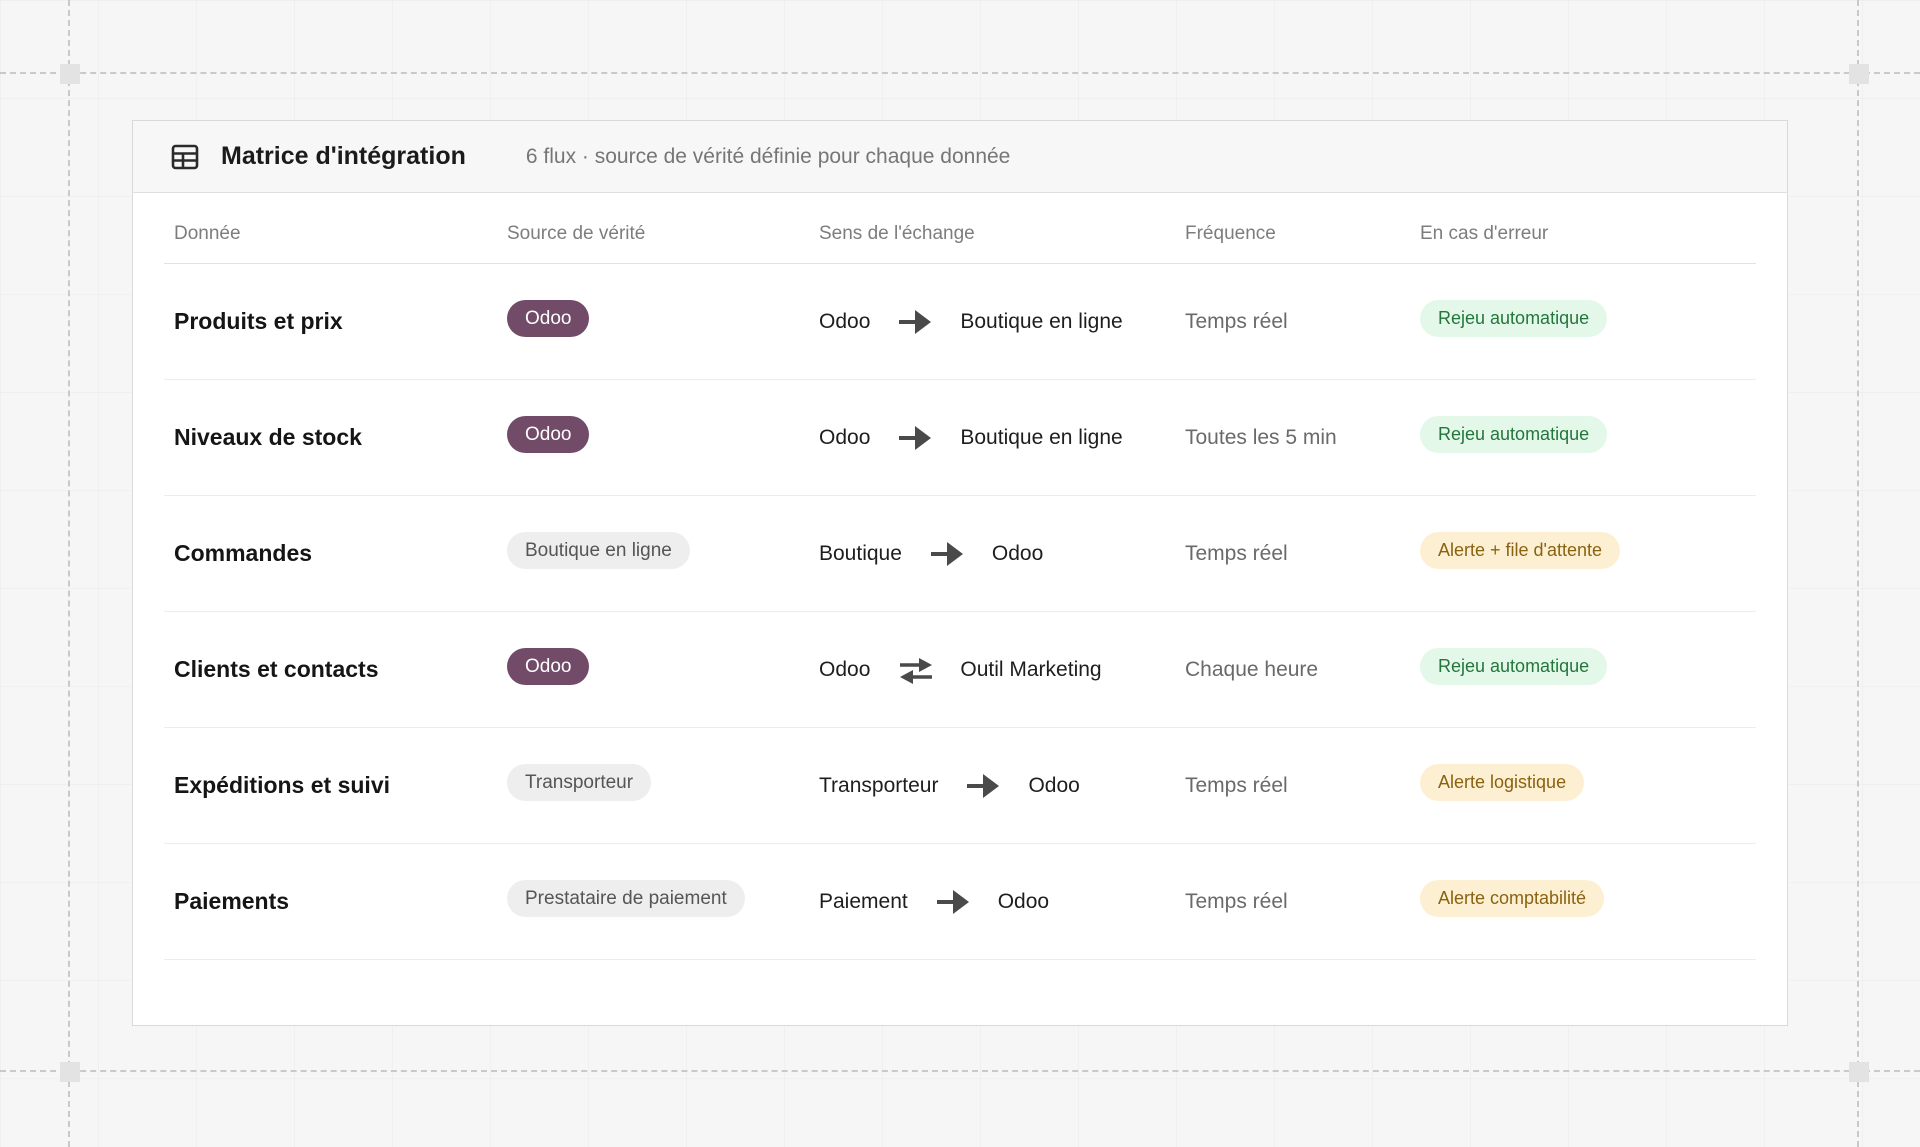 This screenshot has height=1147, width=1920. What do you see at coordinates (960, 73) in the screenshot?
I see `canvas-guide-top` at bounding box center [960, 73].